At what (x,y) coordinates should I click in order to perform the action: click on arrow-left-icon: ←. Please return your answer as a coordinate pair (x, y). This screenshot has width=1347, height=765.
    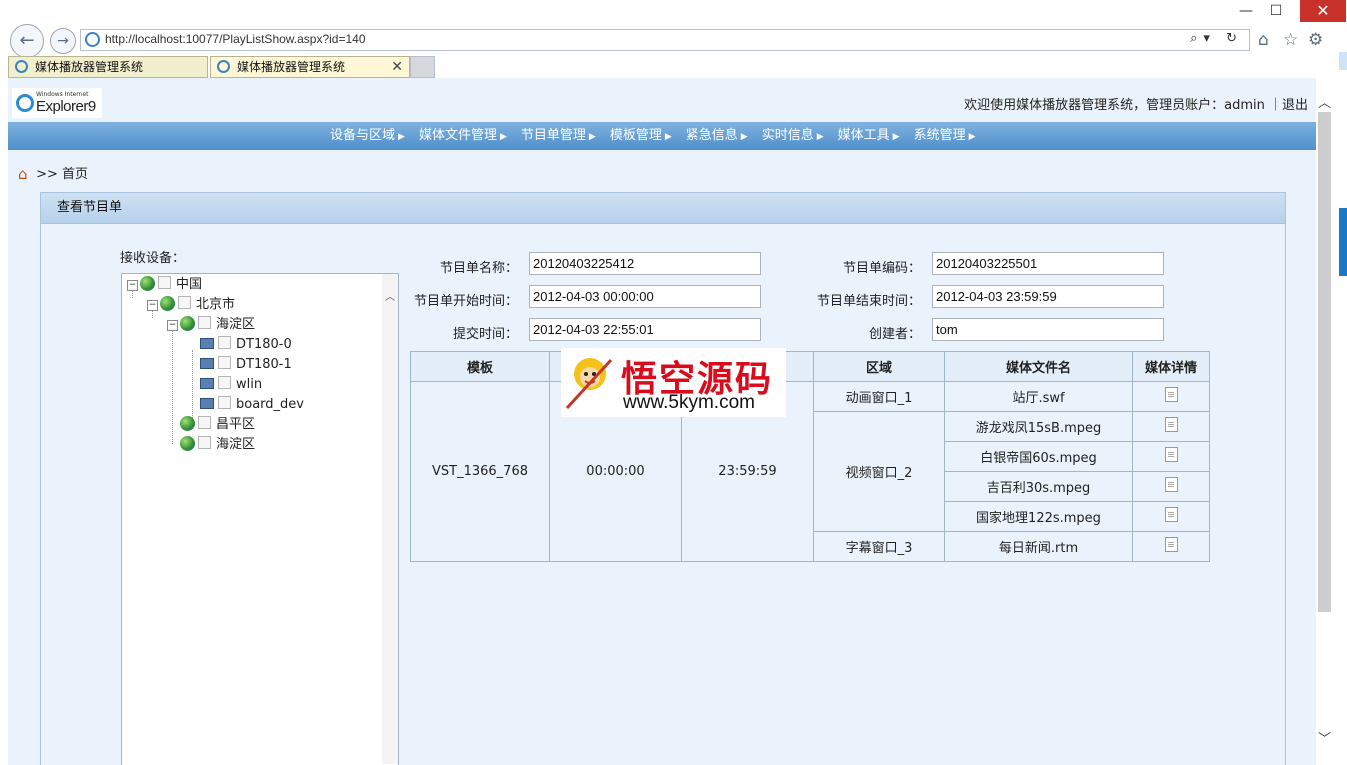
    Looking at the image, I should click on (27, 40).